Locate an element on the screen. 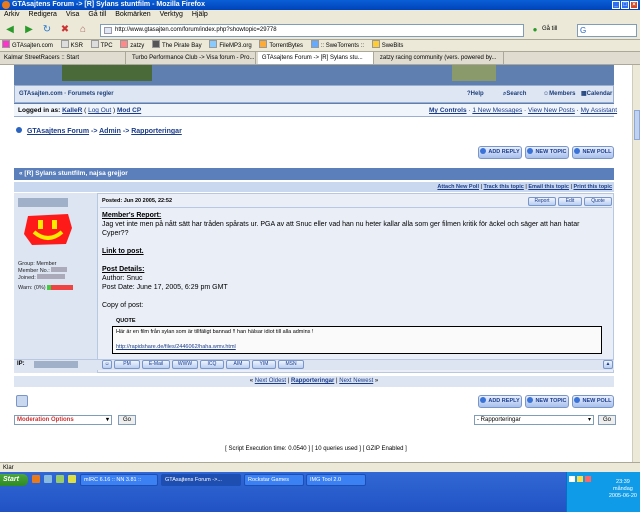  bookmark-item: The Pirate Bay is located at coordinates (176, 46).